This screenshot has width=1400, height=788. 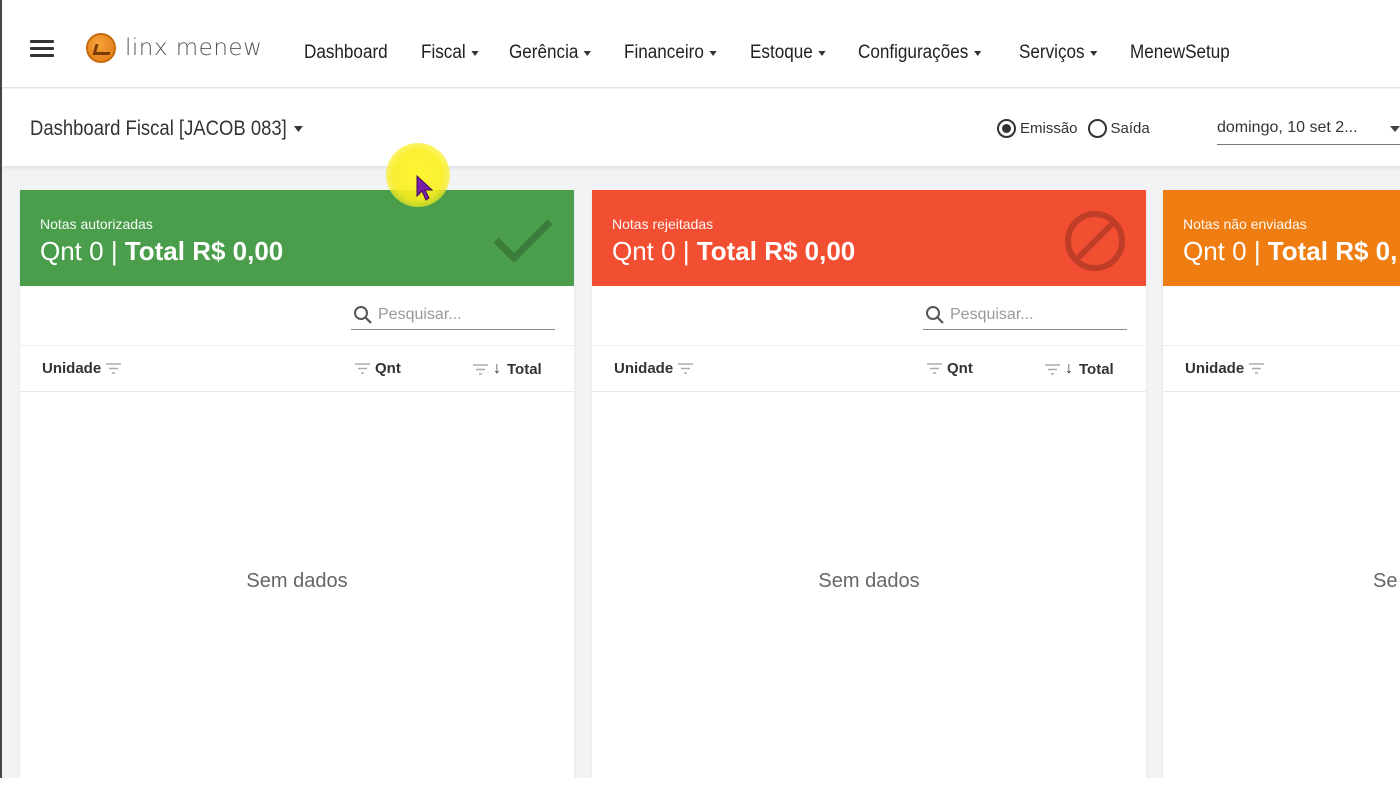 I want to click on brand-logo: linx menew, so click(x=174, y=48).